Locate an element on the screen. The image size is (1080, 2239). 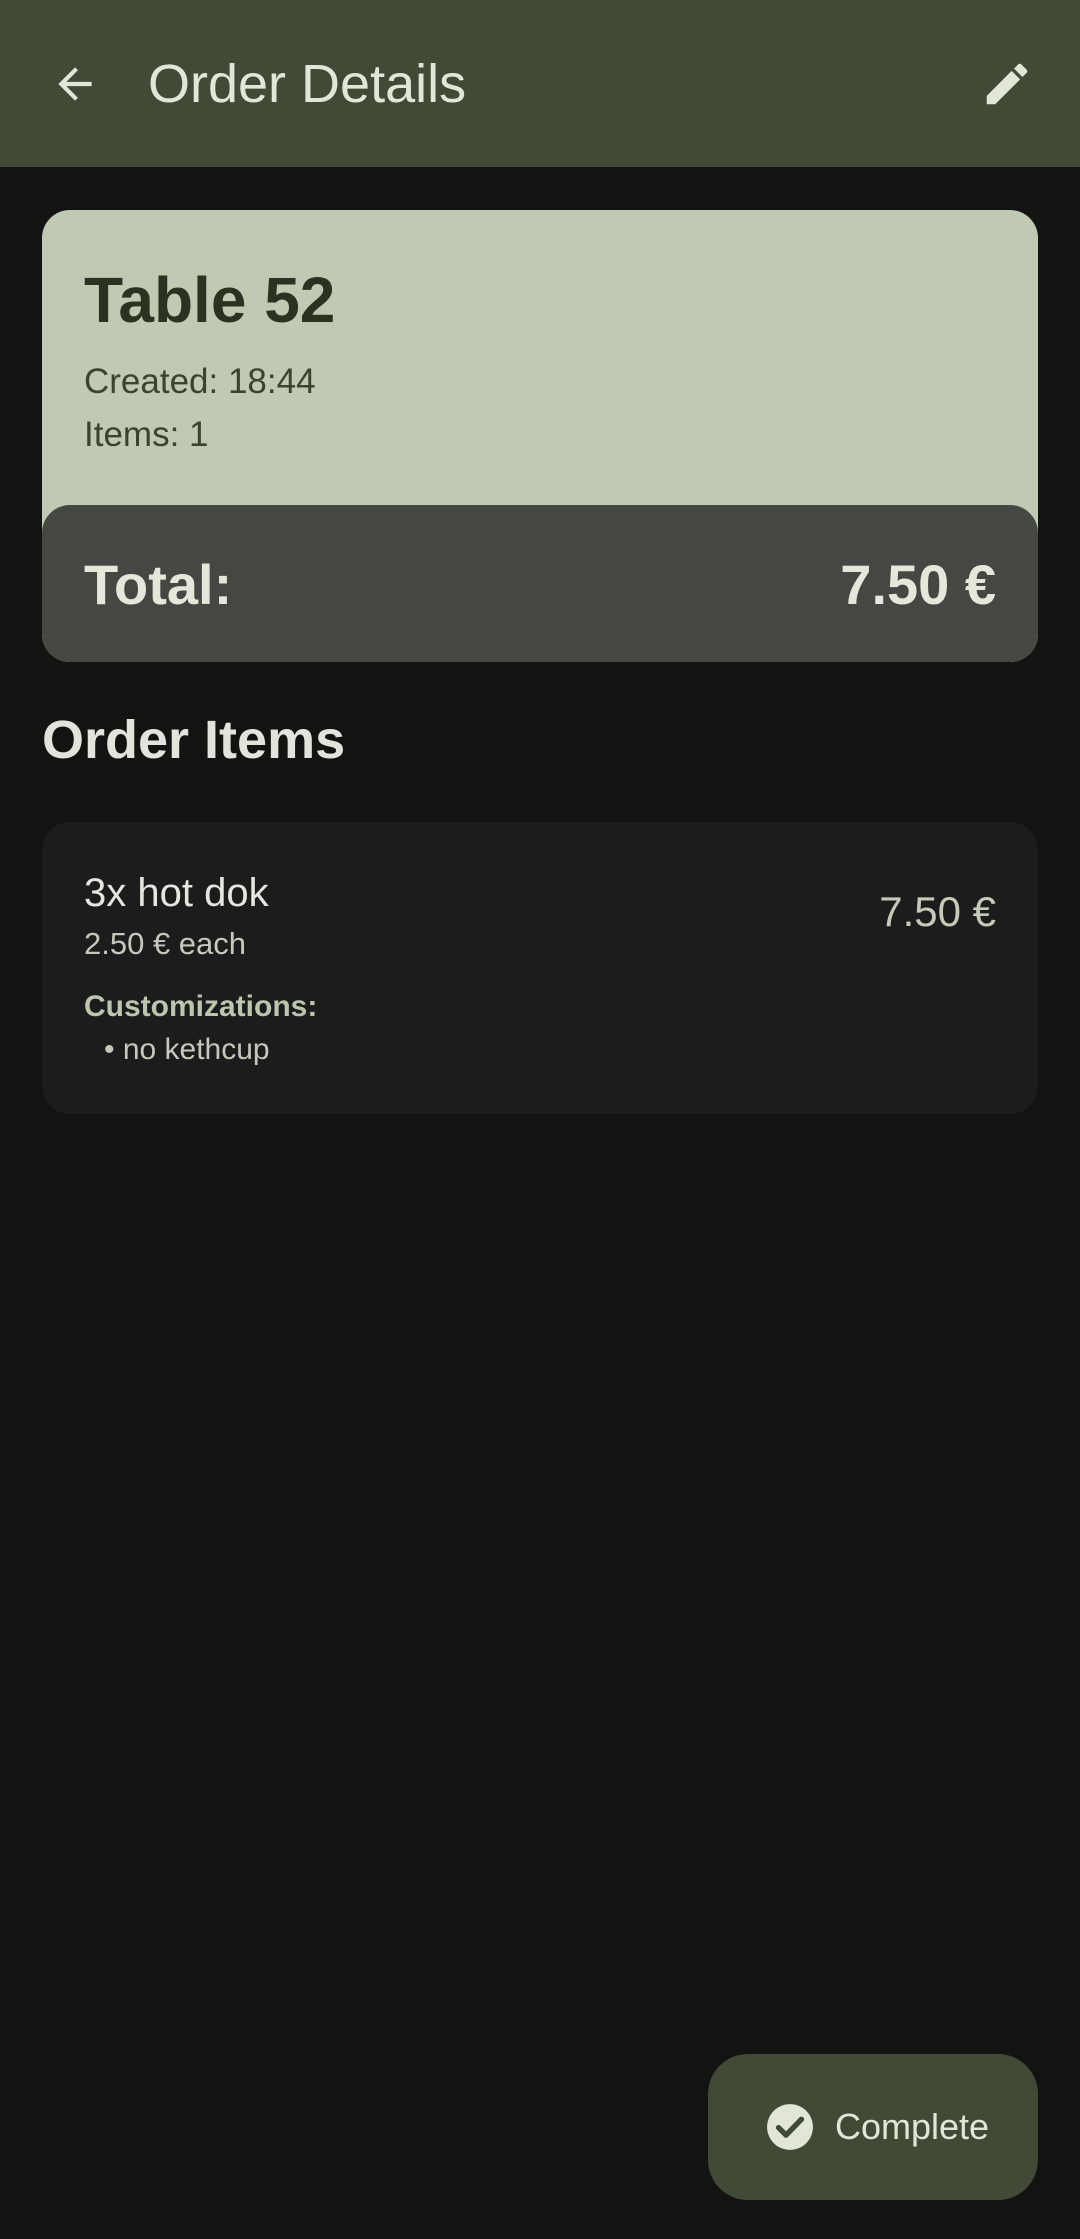
back-button is located at coordinates (75, 84).